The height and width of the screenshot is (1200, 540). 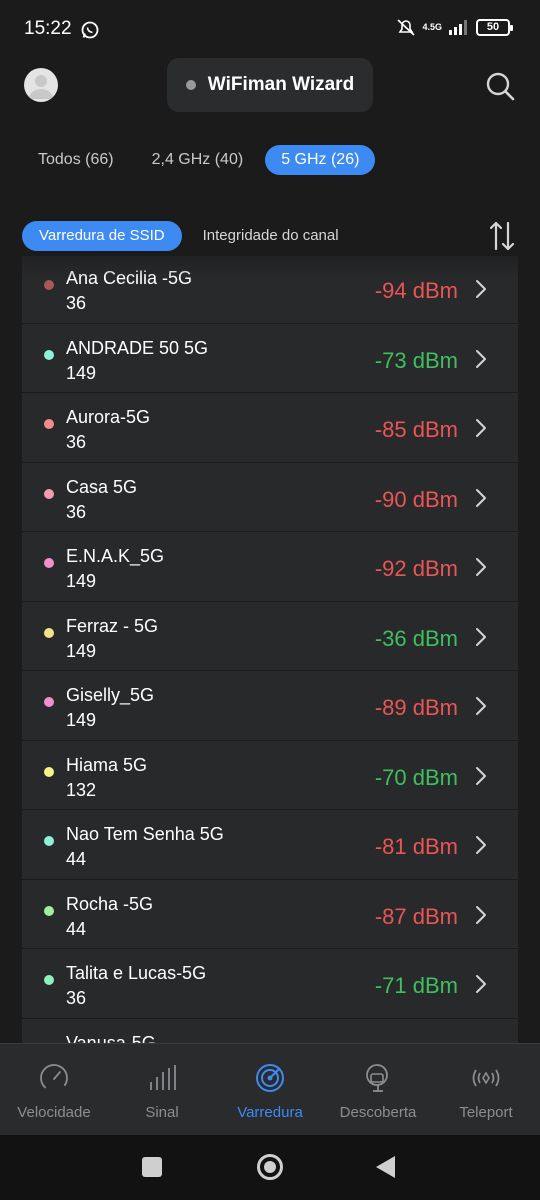 I want to click on app-title: WiFiman Wizard, so click(x=281, y=84).